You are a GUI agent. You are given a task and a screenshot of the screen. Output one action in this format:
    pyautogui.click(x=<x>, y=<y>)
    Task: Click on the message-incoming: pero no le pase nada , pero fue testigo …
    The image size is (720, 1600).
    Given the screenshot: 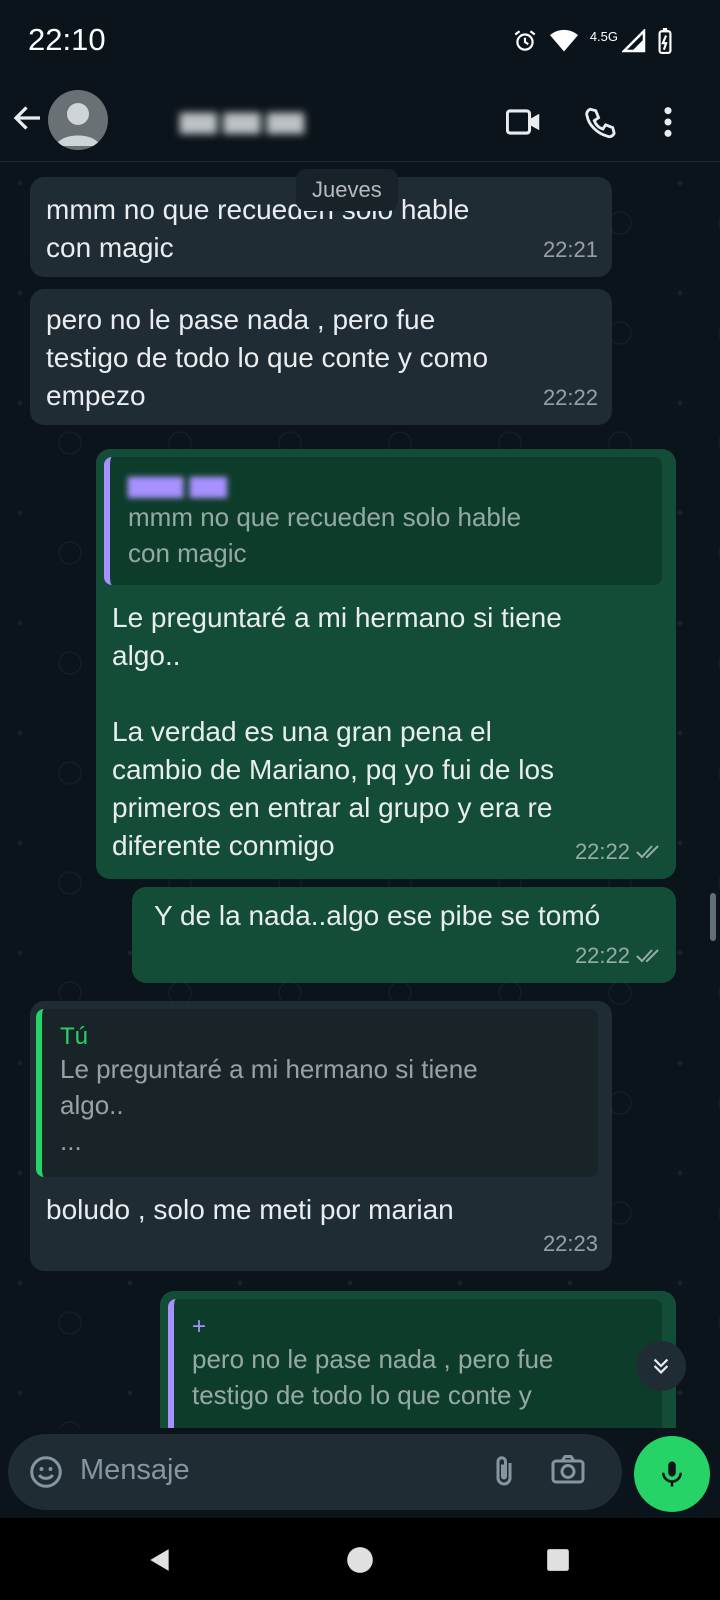 What is the action you would take?
    pyautogui.click(x=321, y=357)
    